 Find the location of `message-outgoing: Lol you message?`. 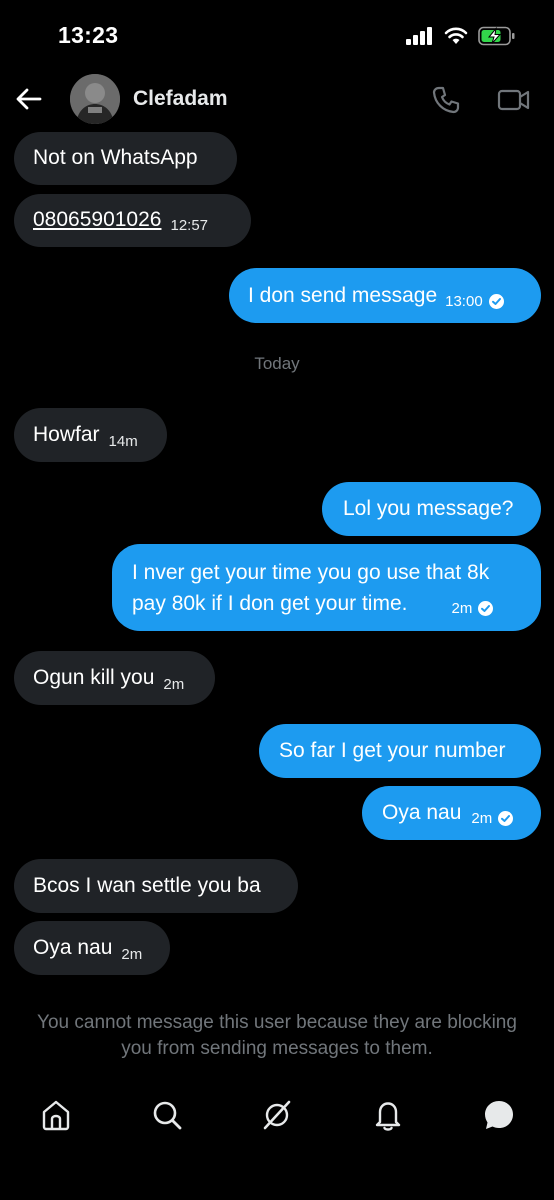

message-outgoing: Lol you message? is located at coordinates (431, 509).